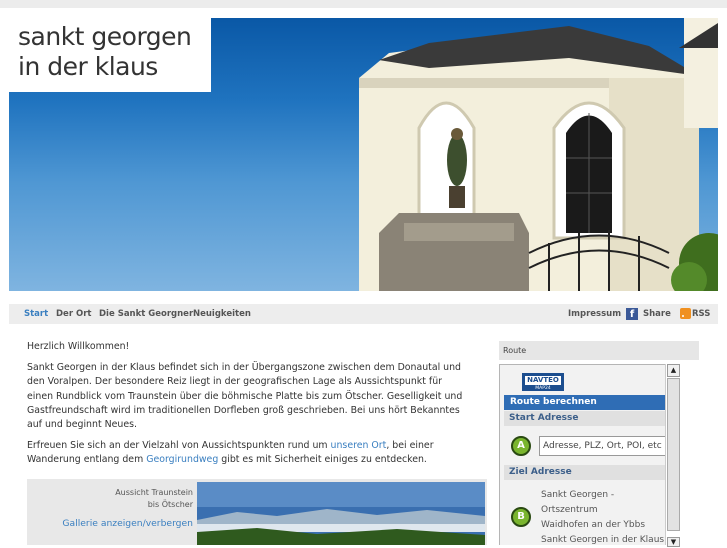 This screenshot has height=548, width=727. I want to click on share-button: f Share, so click(648, 314).